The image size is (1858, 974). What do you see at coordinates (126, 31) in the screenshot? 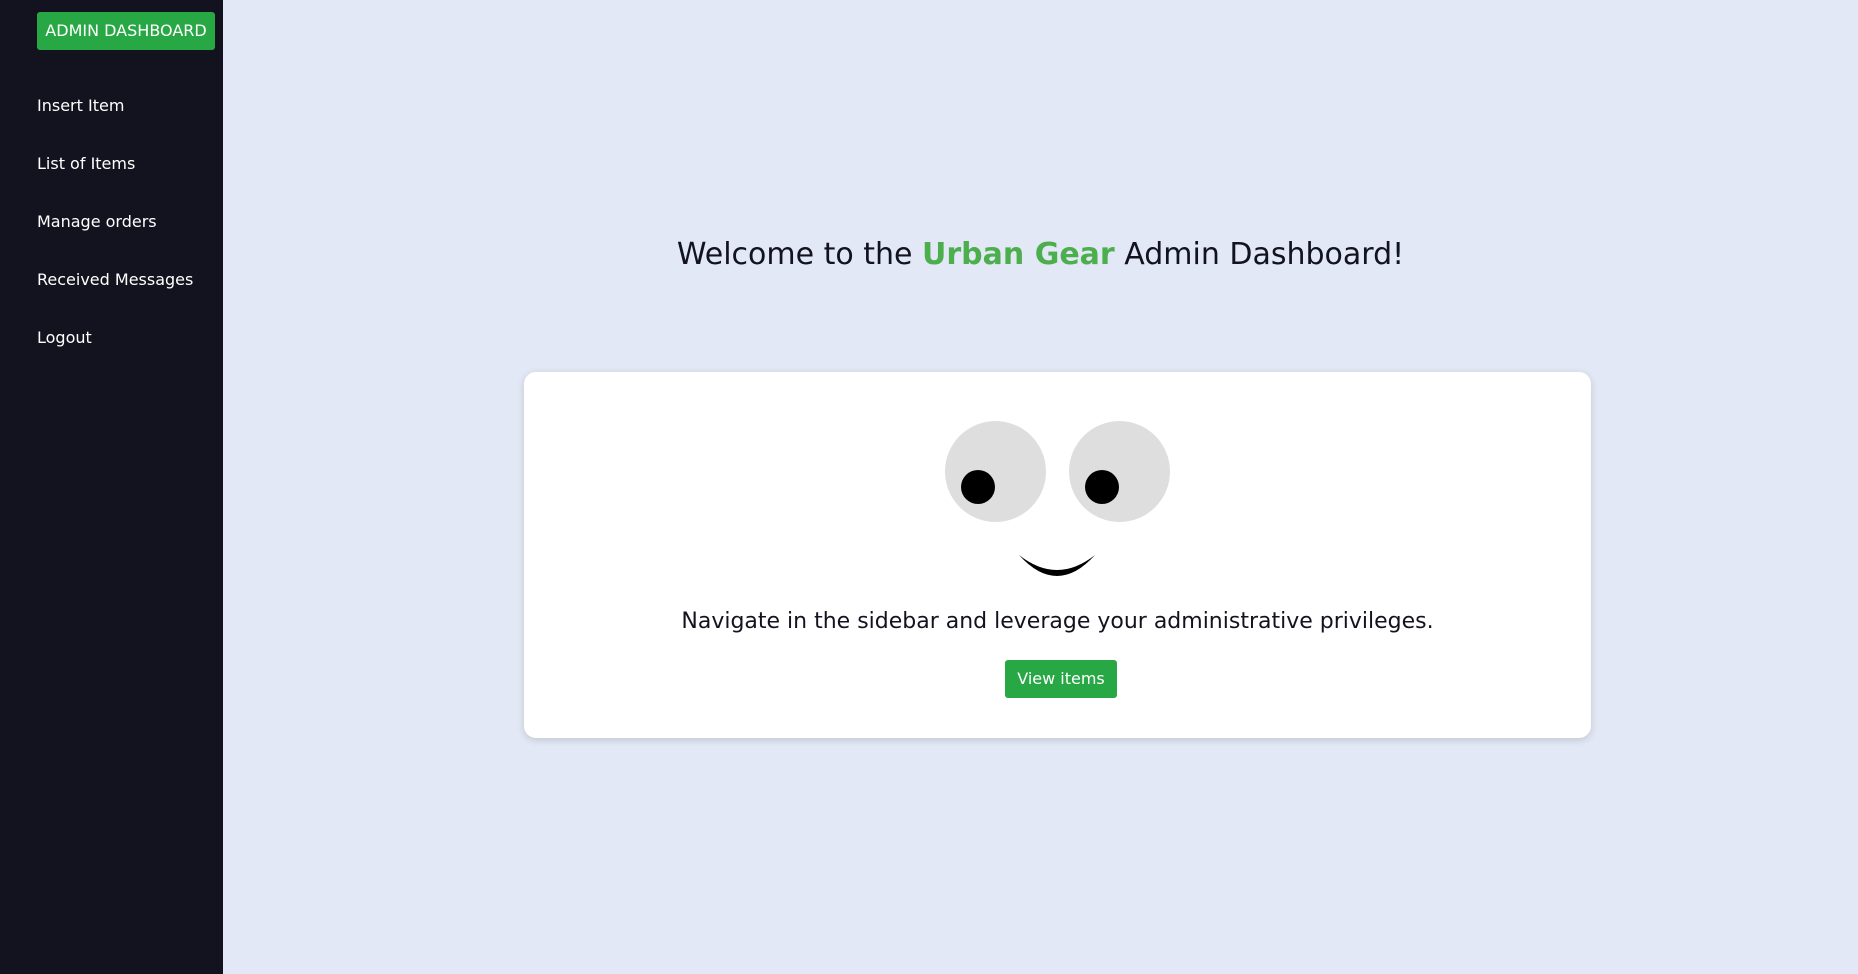
I see `admin-dashboard-button: ADMIN DASHBOARD` at bounding box center [126, 31].